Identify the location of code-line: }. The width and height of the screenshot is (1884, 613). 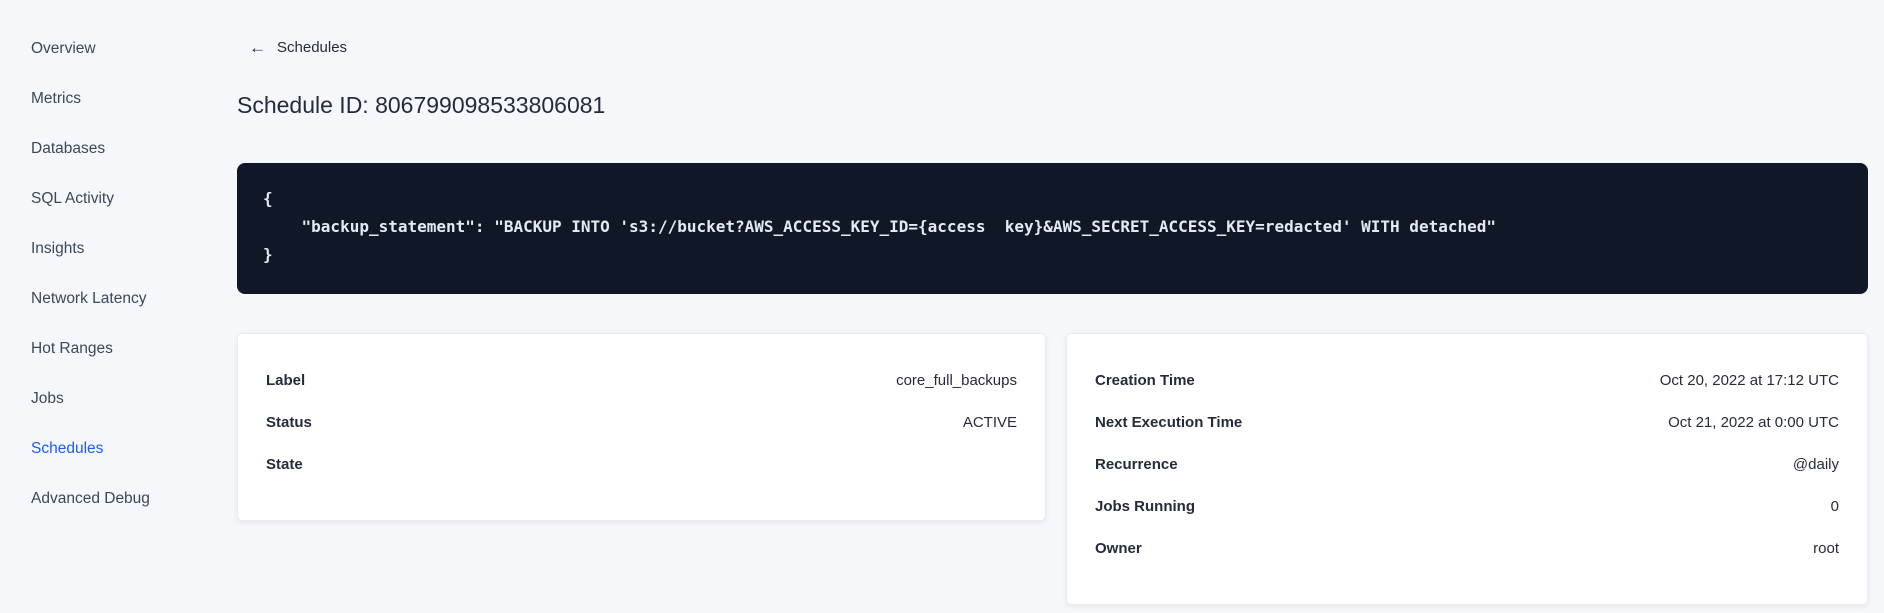
(268, 254).